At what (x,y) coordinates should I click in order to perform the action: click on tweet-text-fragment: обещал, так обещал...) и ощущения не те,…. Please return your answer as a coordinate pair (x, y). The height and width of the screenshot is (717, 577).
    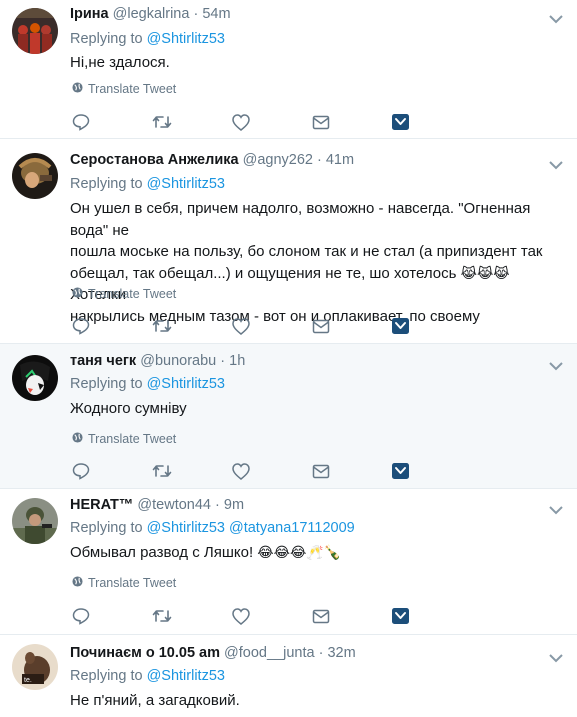
    Looking at the image, I should click on (263, 273).